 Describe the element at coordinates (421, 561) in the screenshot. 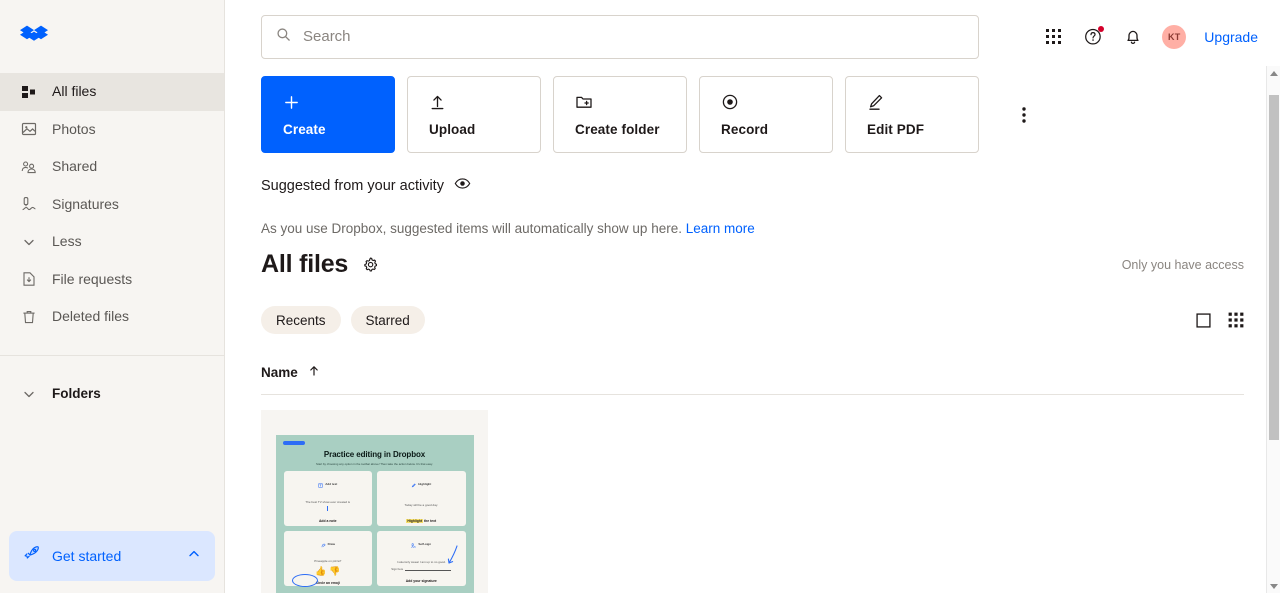

I see `doc-cell-body-text: I solemnly swear I am up to no good.` at that location.